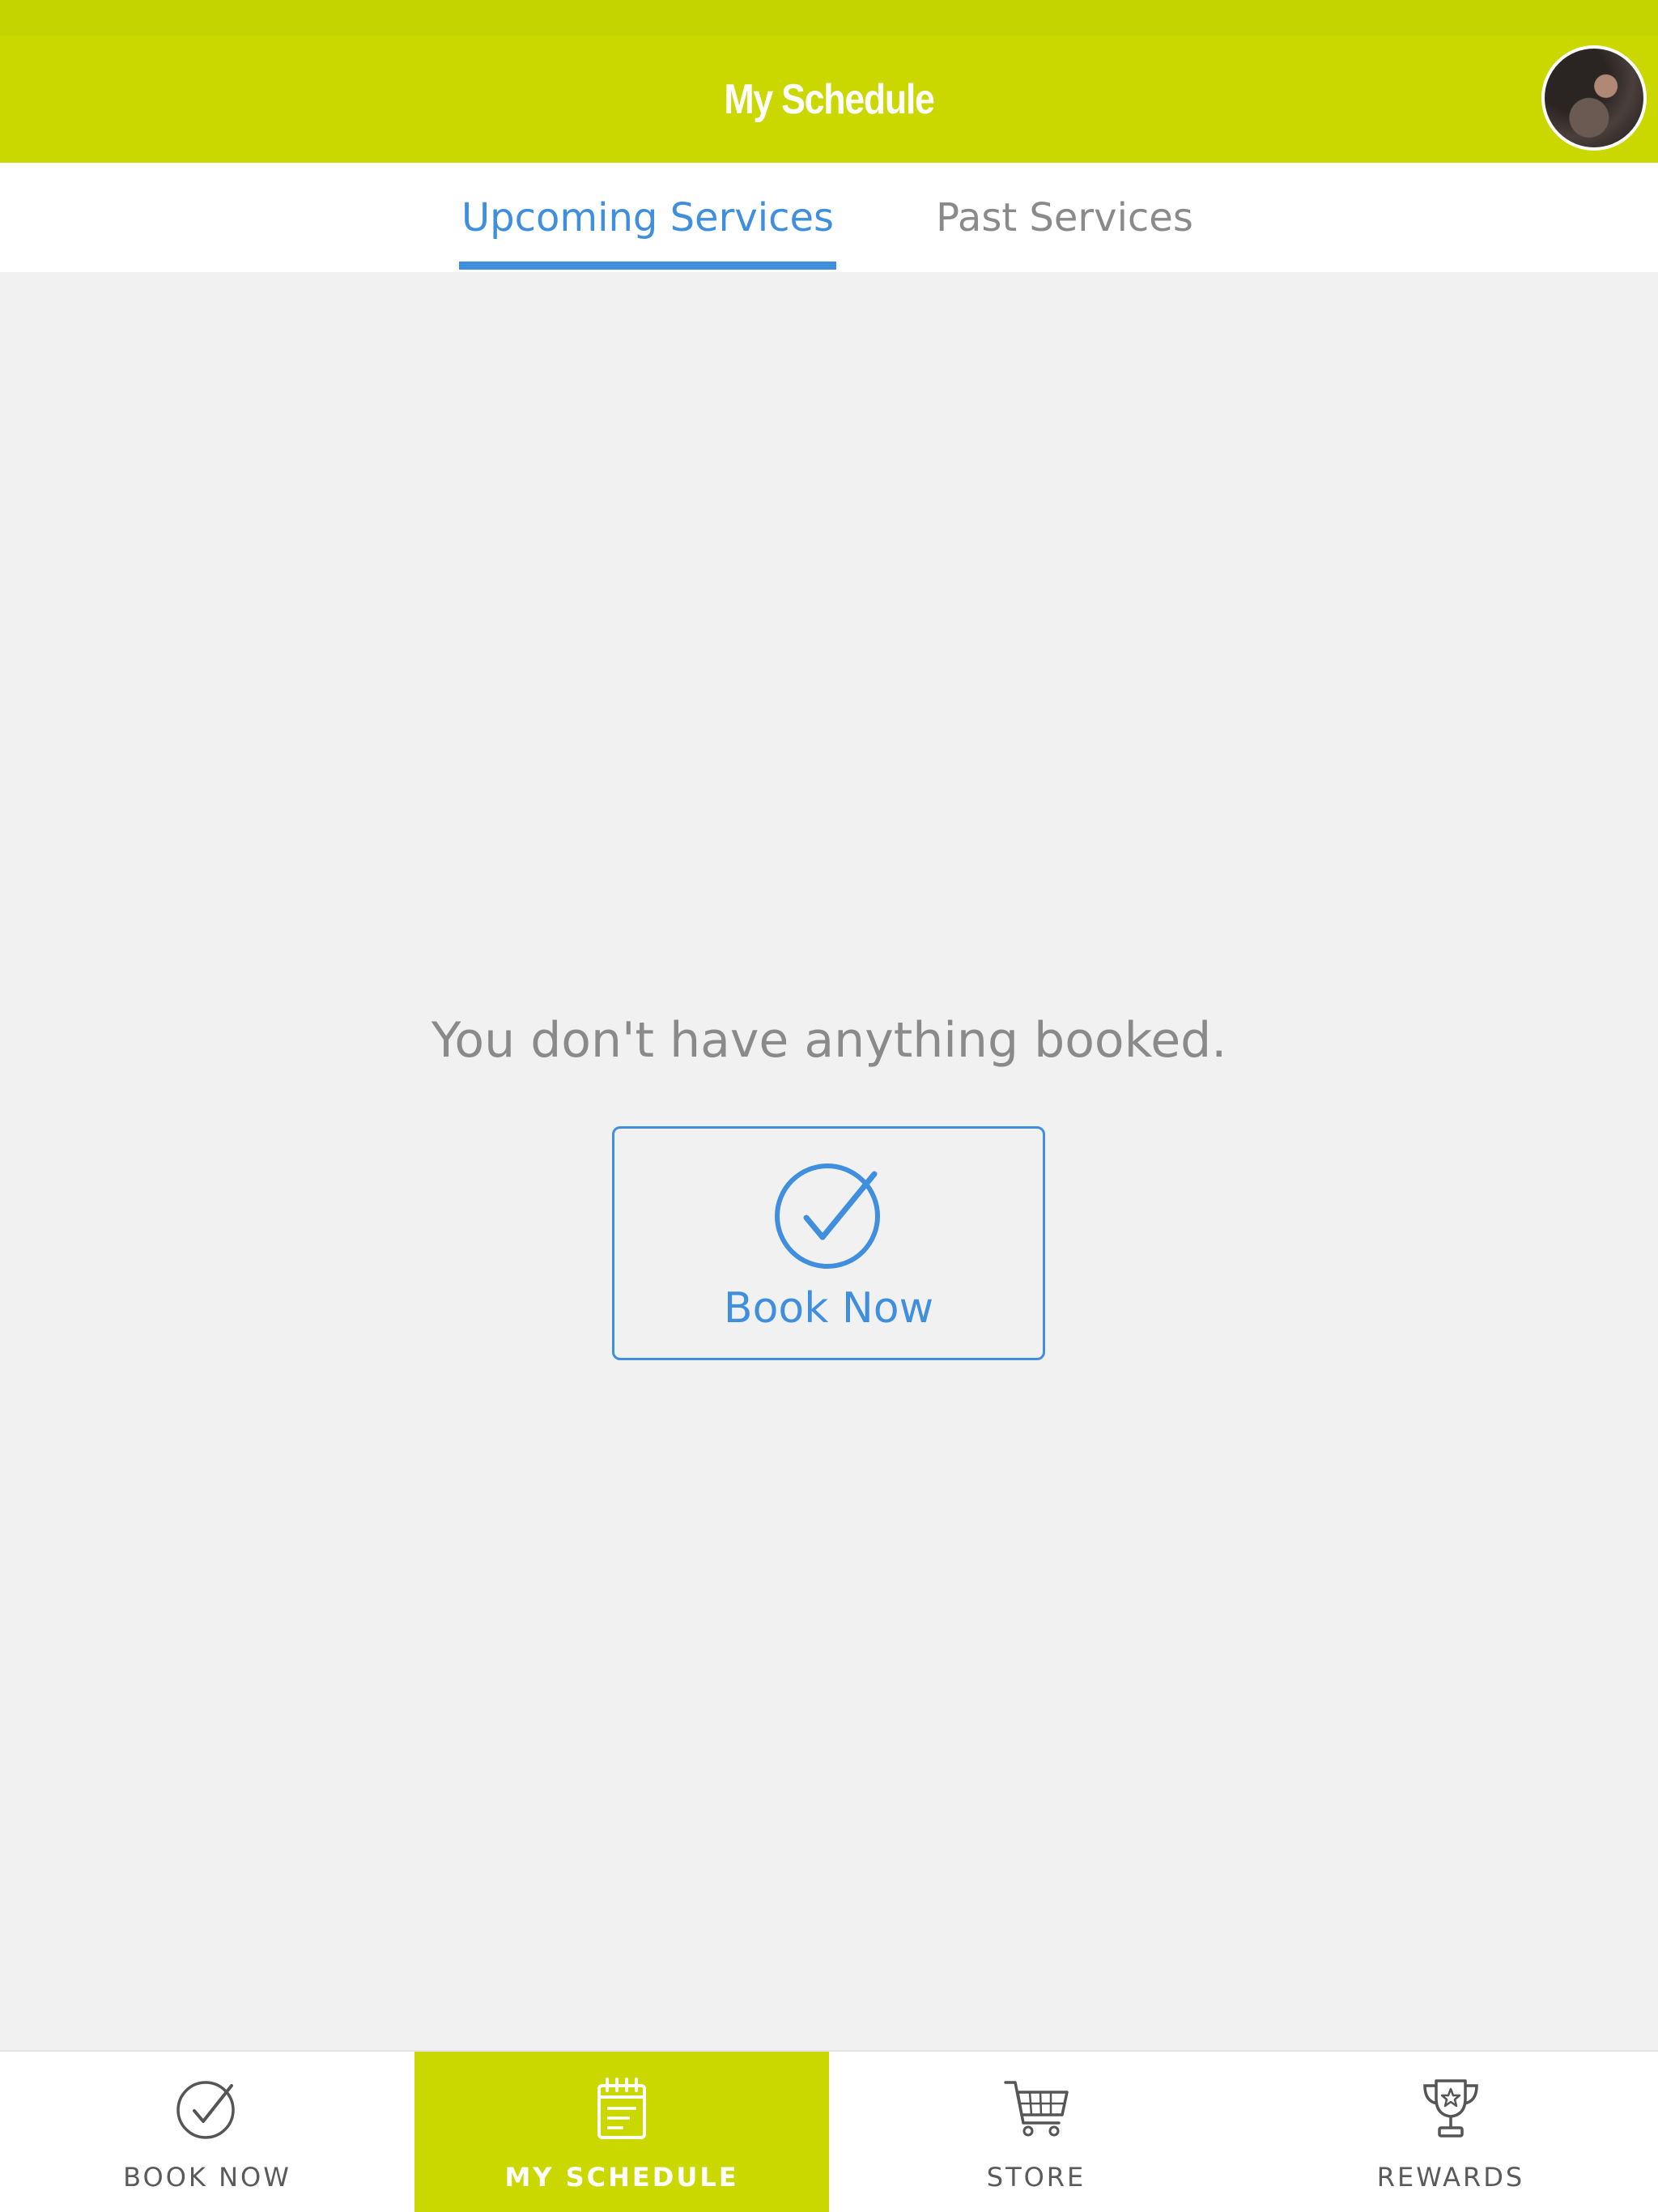 The image size is (1658, 2212). What do you see at coordinates (1594, 98) in the screenshot?
I see `avatar` at bounding box center [1594, 98].